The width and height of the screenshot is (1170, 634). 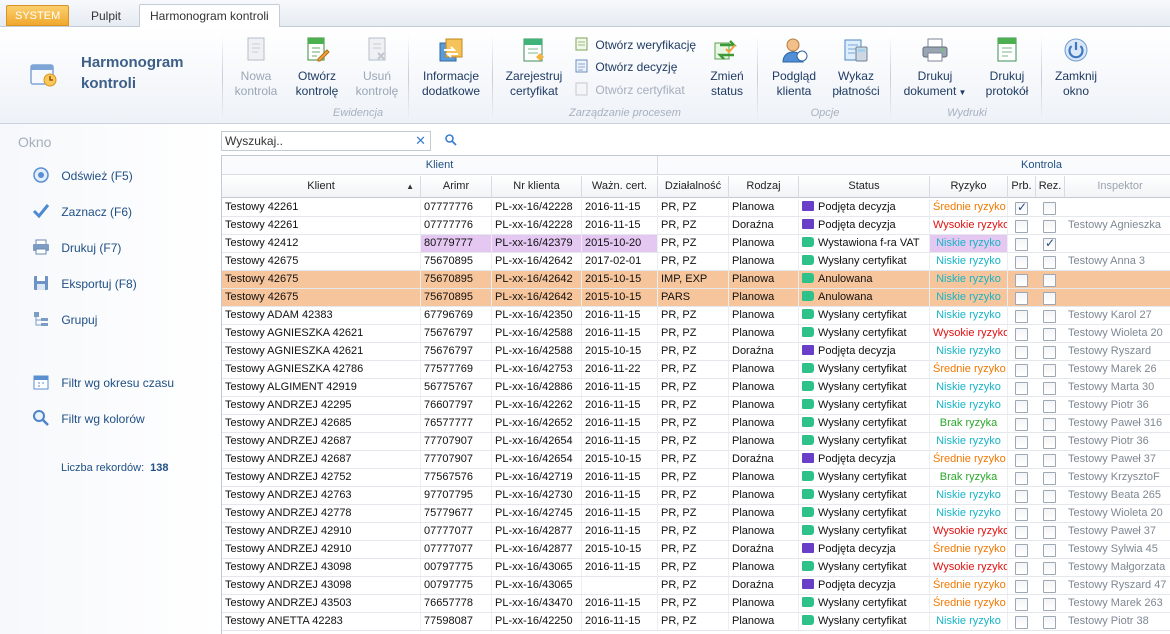 What do you see at coordinates (456, 187) in the screenshot?
I see `column-header-arimr: Arimr` at bounding box center [456, 187].